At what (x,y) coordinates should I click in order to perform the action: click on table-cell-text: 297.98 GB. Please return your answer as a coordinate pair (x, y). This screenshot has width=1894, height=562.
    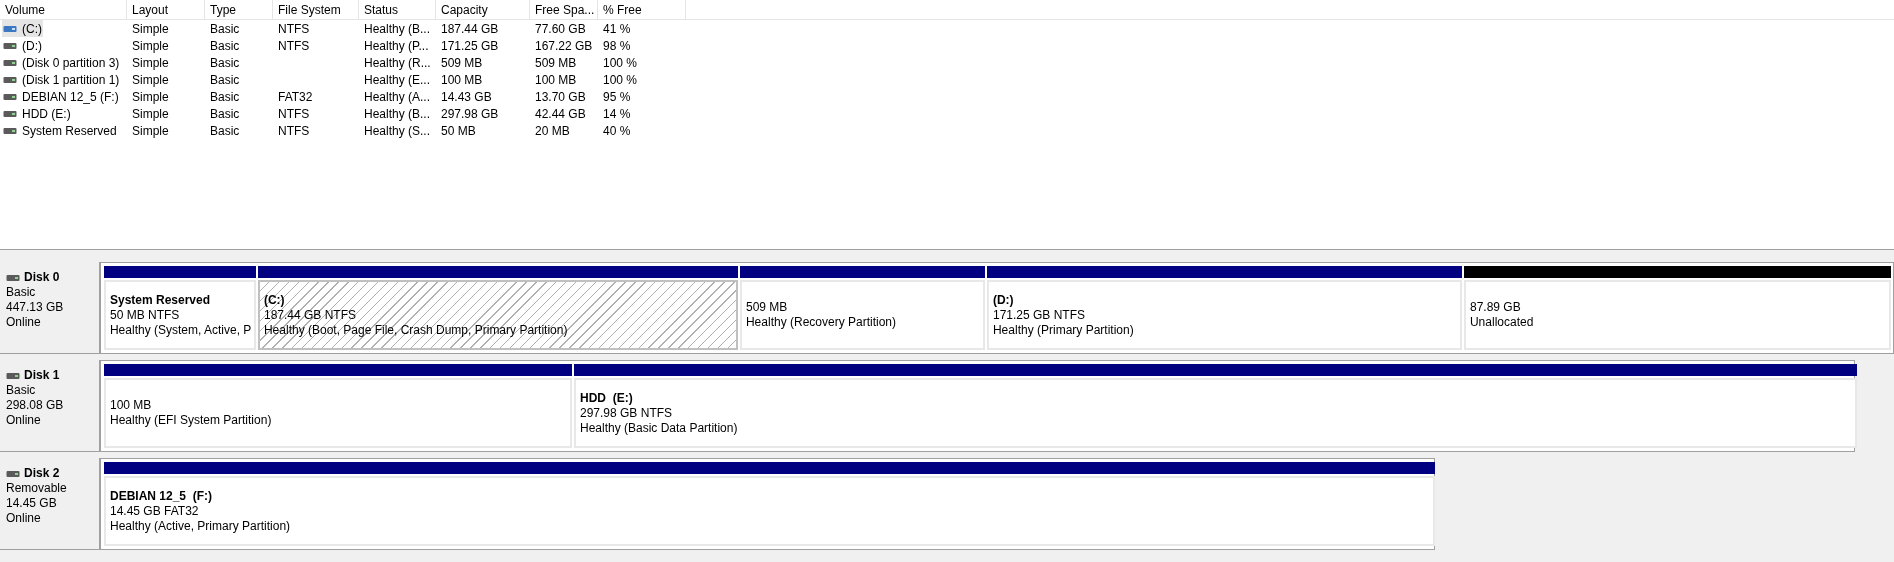
    Looking at the image, I should click on (470, 114).